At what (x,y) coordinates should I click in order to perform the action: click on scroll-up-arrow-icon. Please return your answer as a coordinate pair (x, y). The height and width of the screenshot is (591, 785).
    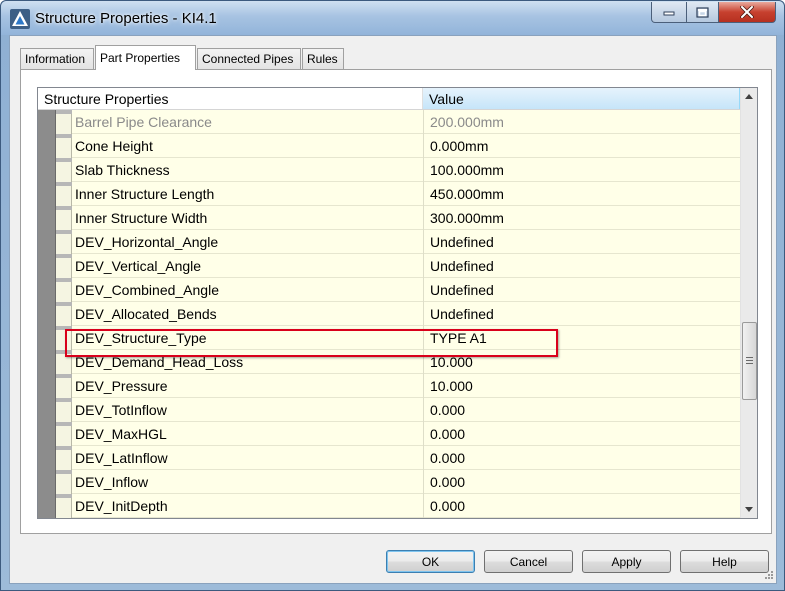
    Looking at the image, I should click on (749, 97).